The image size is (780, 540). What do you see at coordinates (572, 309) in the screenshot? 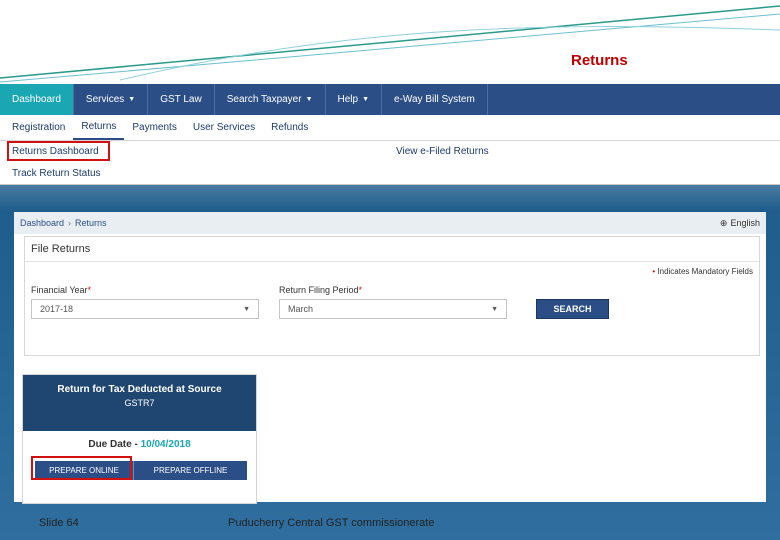
I see `search-button: SEARCH` at bounding box center [572, 309].